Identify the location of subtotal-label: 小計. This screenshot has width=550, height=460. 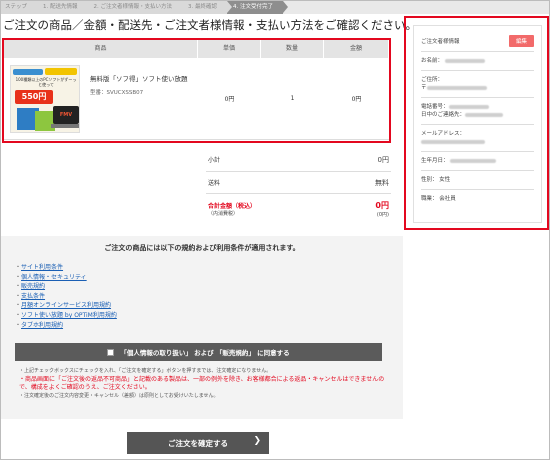
(214, 160).